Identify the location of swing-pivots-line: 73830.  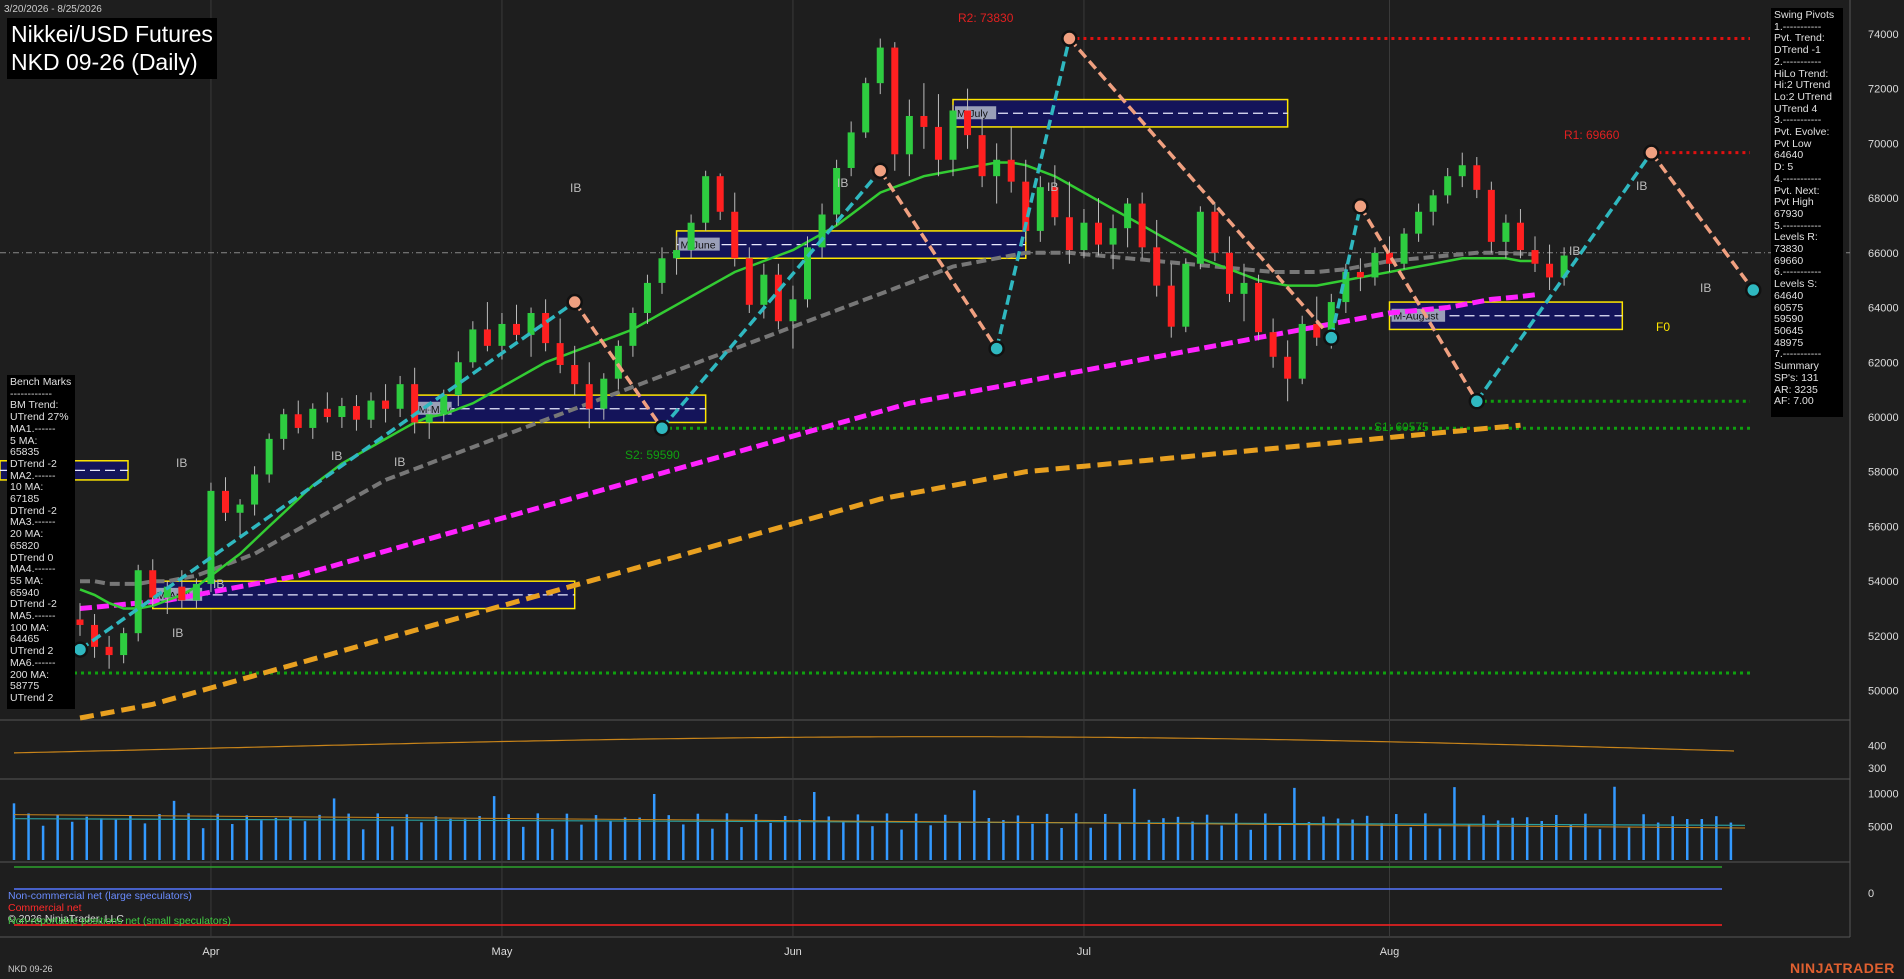
(1789, 249).